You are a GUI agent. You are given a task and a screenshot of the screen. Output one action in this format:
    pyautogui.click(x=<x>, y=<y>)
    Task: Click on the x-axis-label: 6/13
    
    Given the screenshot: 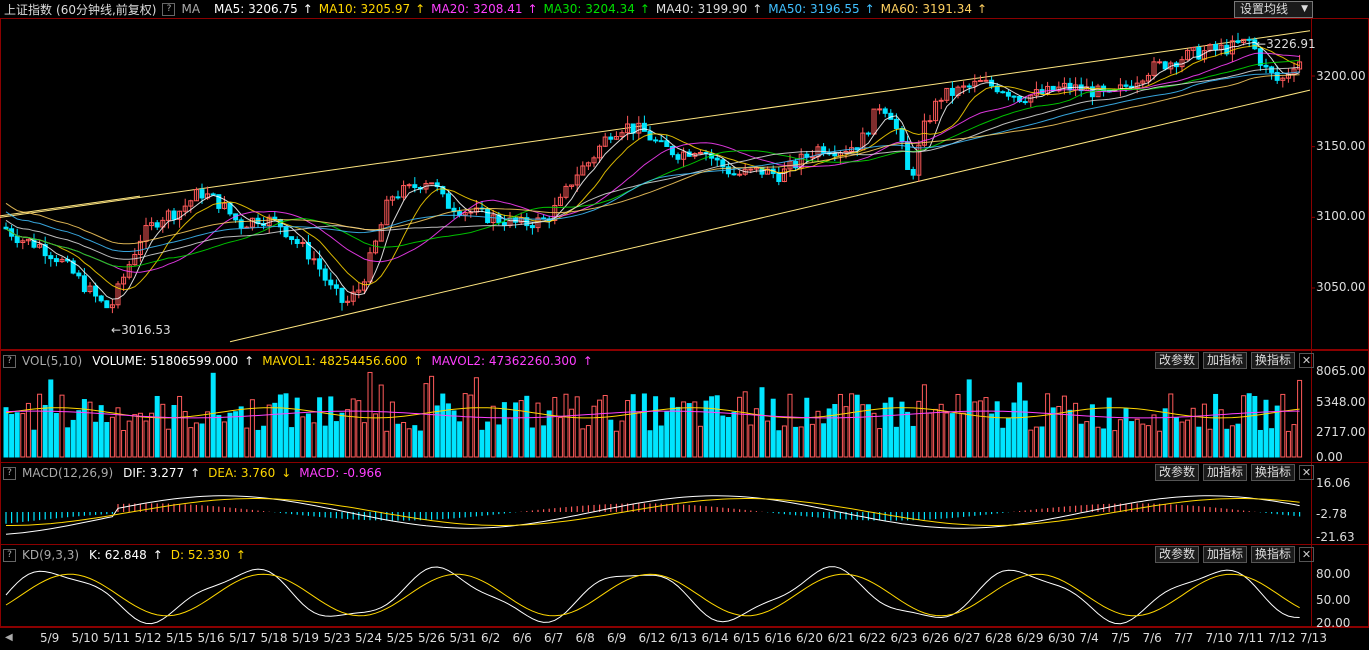 What is the action you would take?
    pyautogui.click(x=683, y=638)
    